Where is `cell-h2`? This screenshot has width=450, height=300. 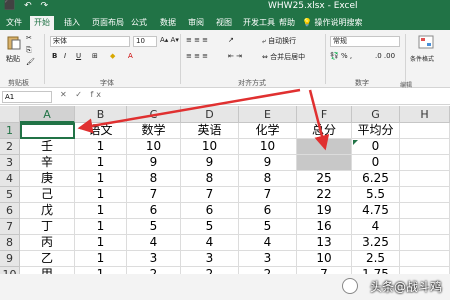 cell-h2 is located at coordinates (425, 147).